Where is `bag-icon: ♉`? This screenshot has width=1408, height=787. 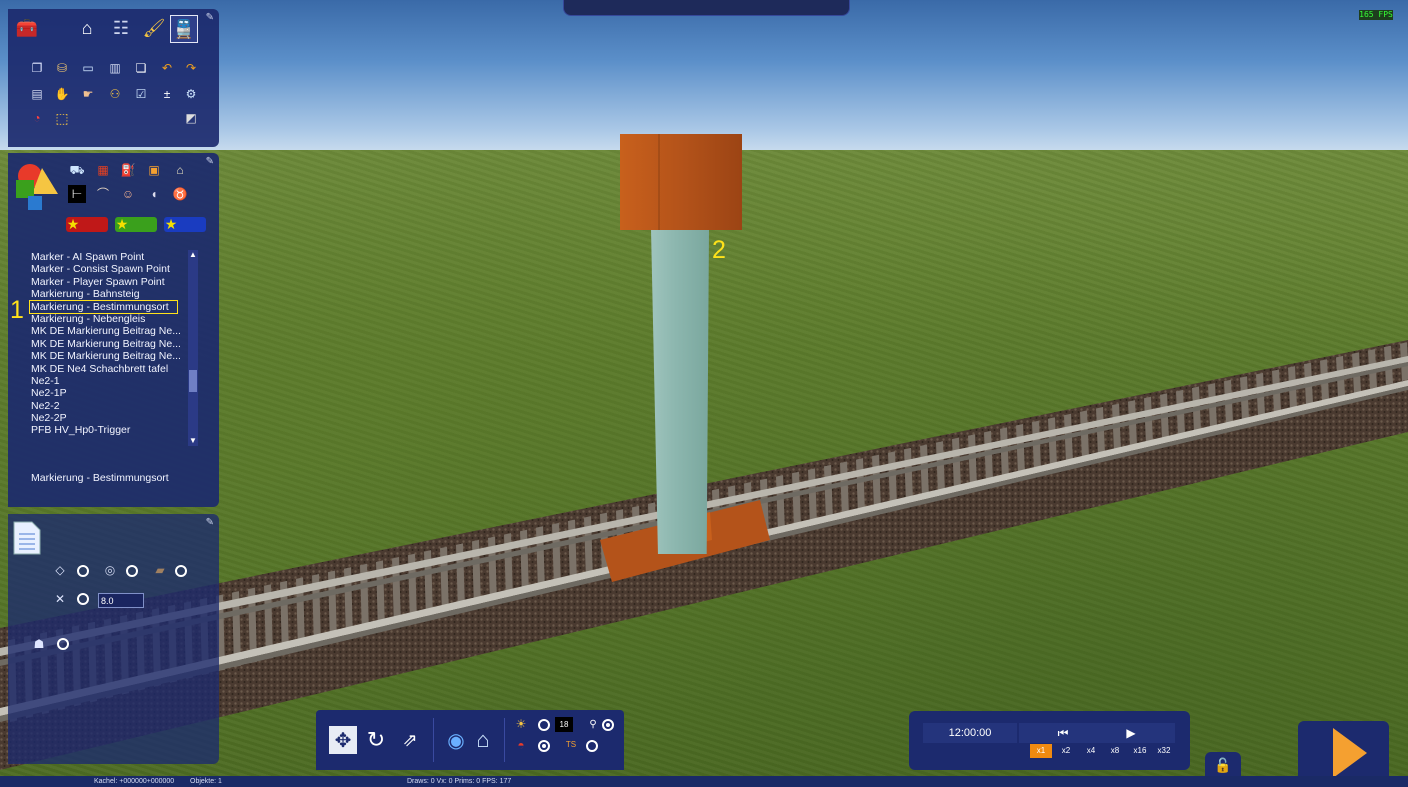 bag-icon: ♉ is located at coordinates (180, 194).